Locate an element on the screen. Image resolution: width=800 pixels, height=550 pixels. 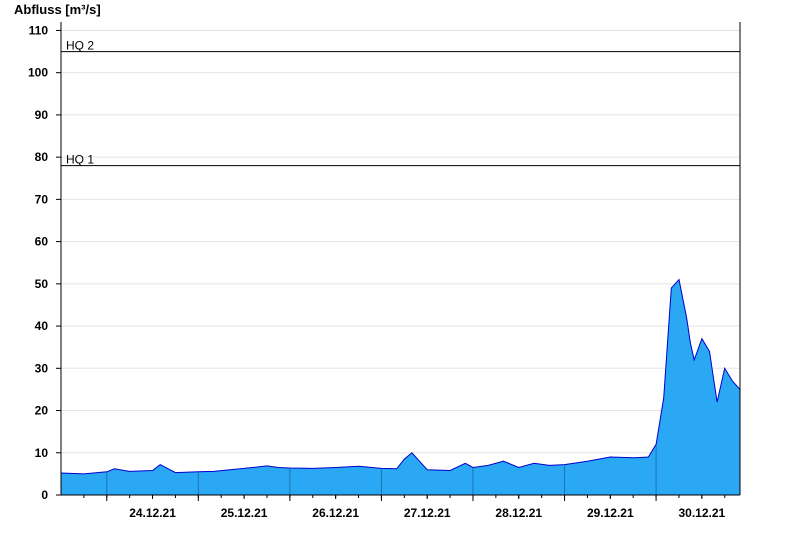
y-tick-label-110: 110 is located at coordinates (39, 30).